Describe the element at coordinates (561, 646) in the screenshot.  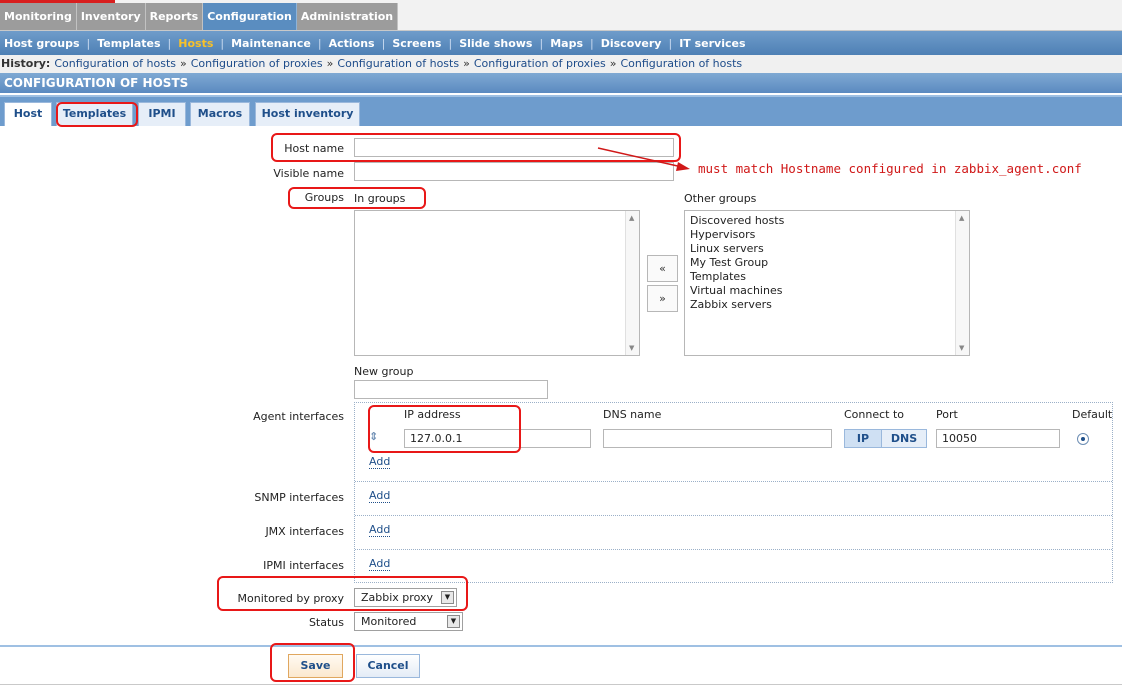
I see `form-footer-divider` at that location.